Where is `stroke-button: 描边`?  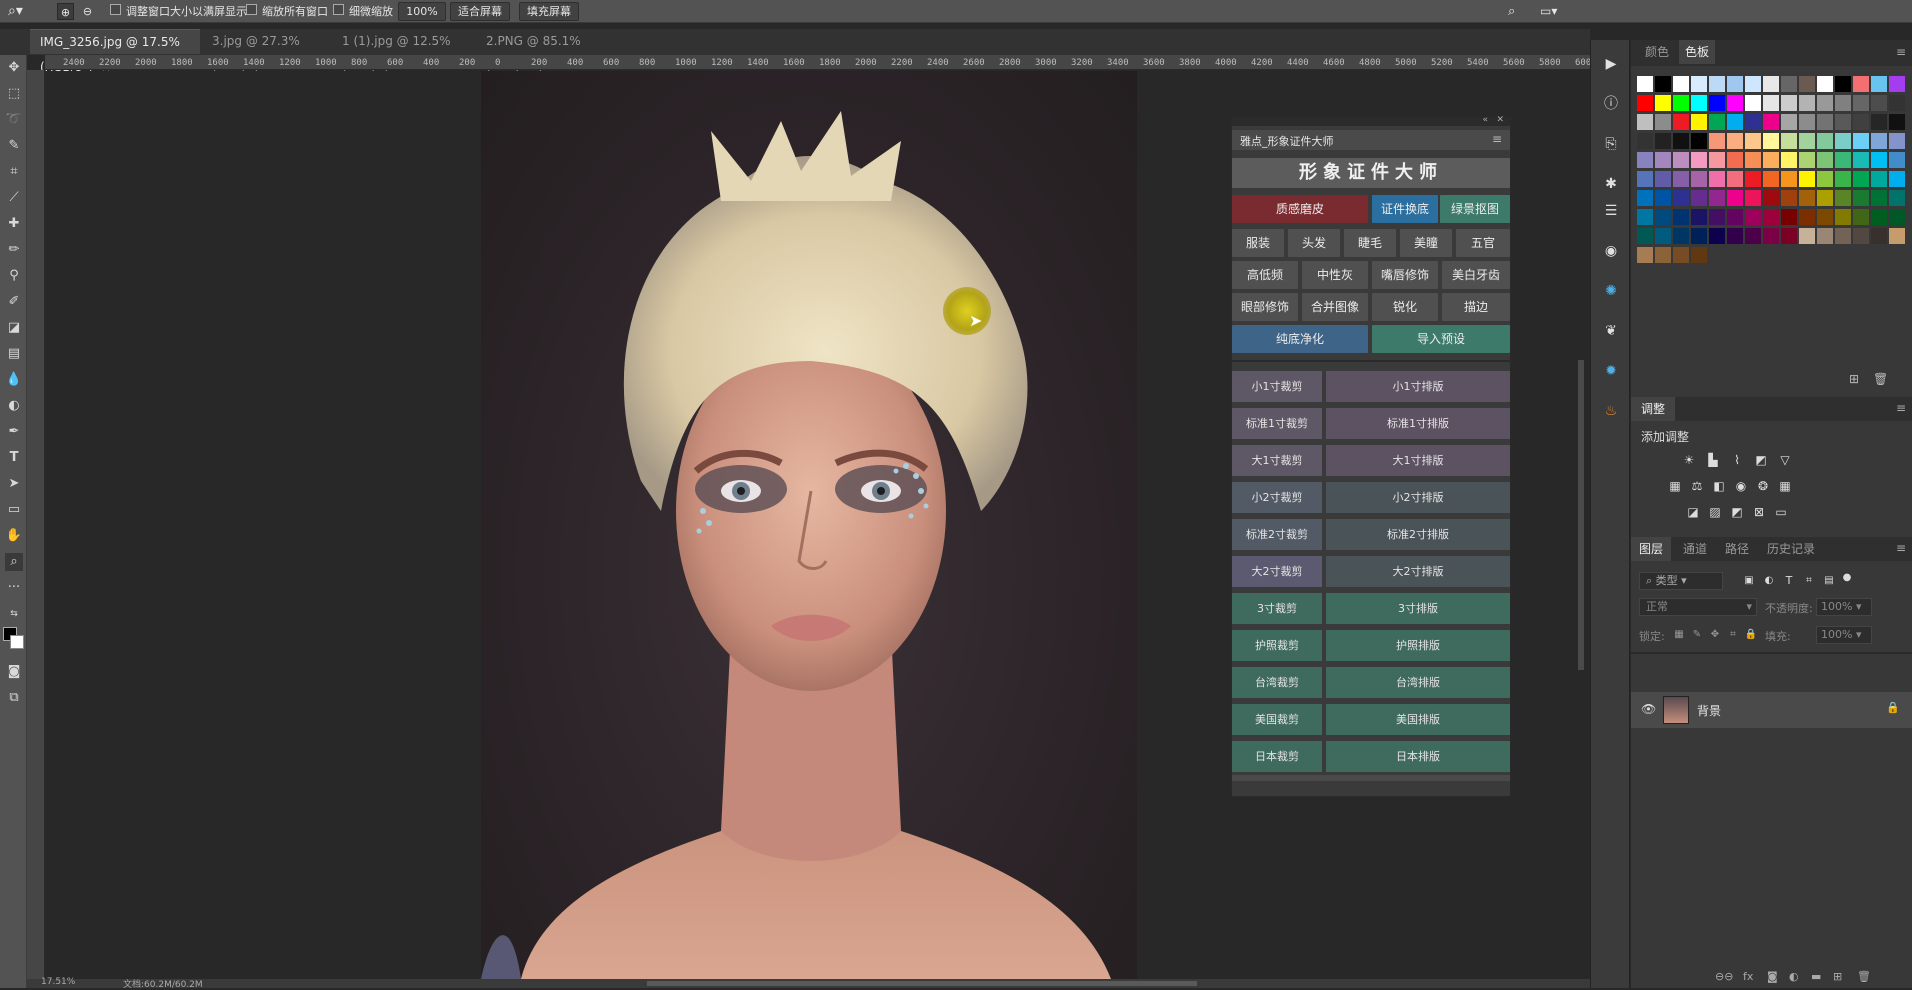
stroke-button: 描边 is located at coordinates (1476, 307).